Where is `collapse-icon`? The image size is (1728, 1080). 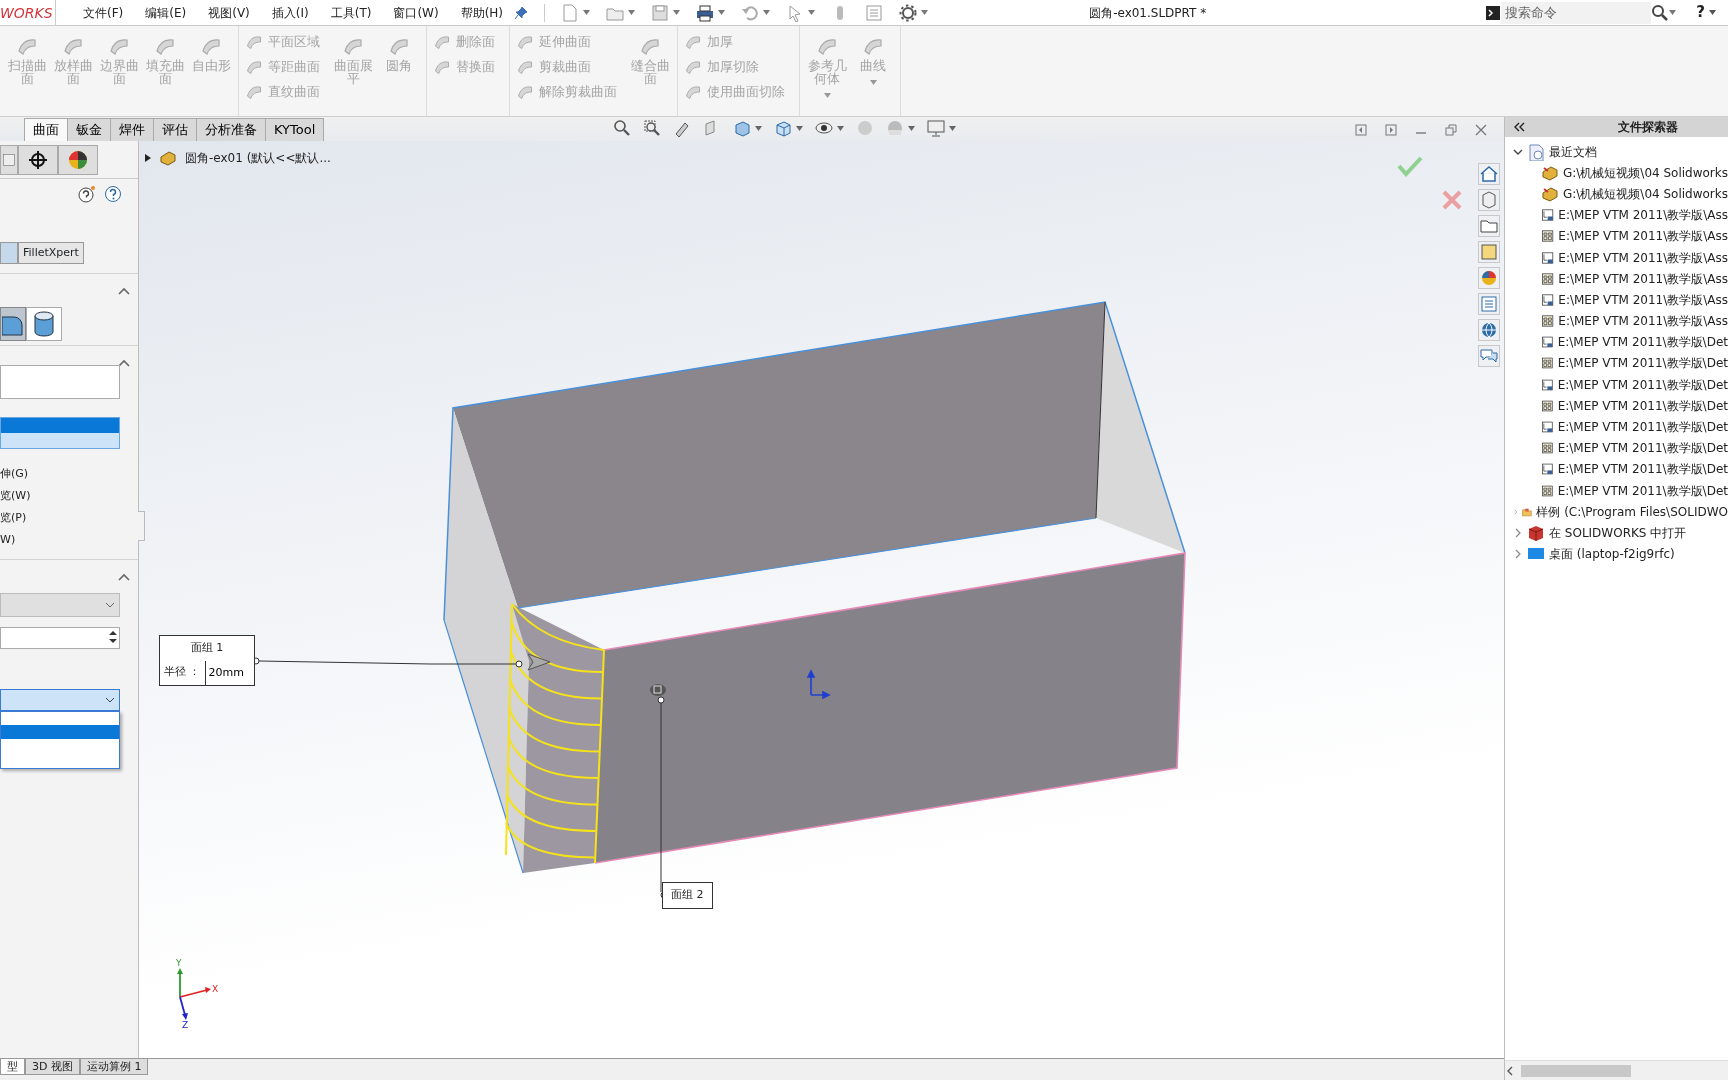
collapse-icon is located at coordinates (1520, 127).